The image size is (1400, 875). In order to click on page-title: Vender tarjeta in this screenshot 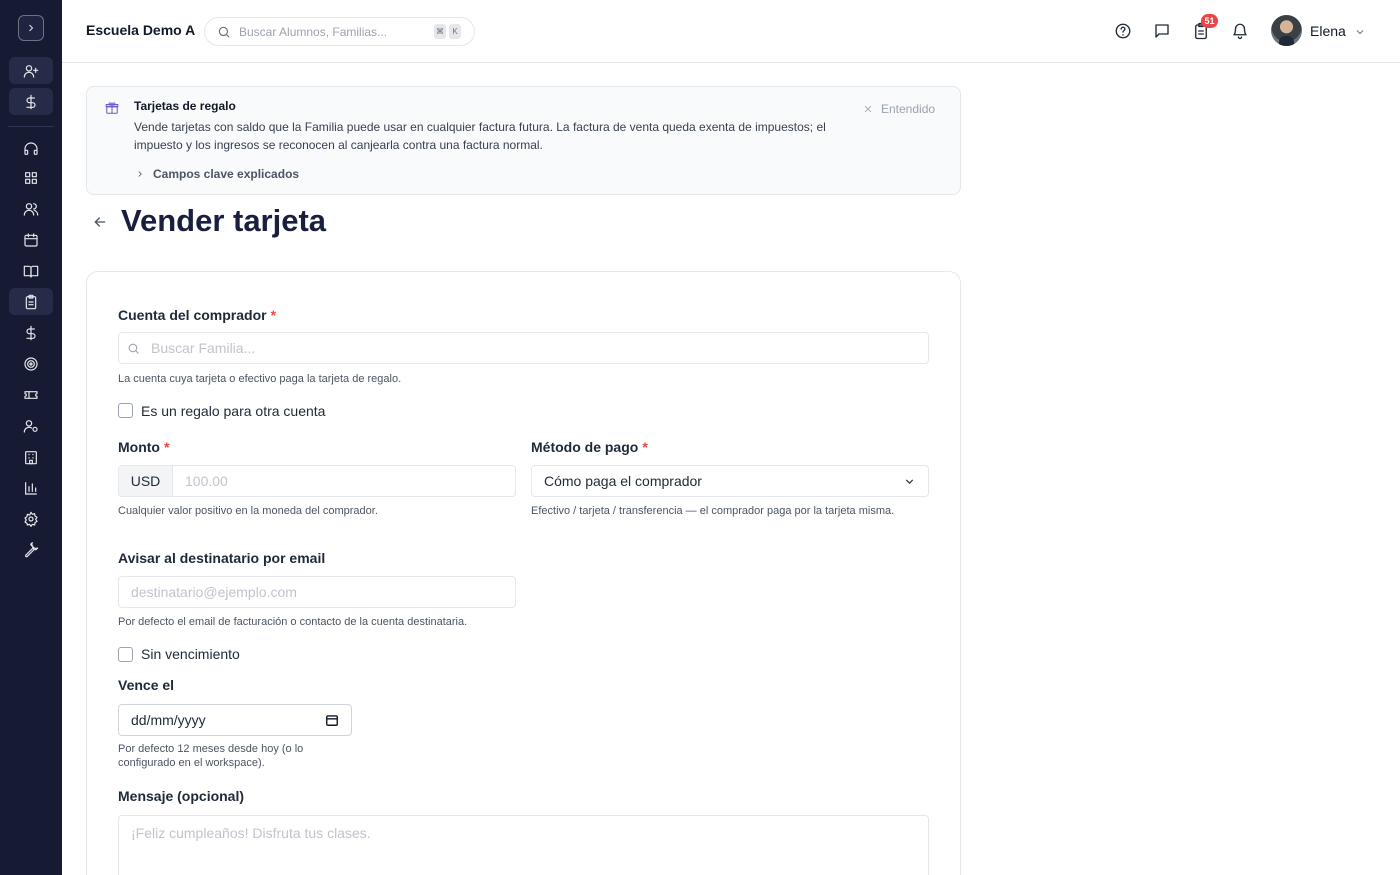, I will do `click(224, 220)`.